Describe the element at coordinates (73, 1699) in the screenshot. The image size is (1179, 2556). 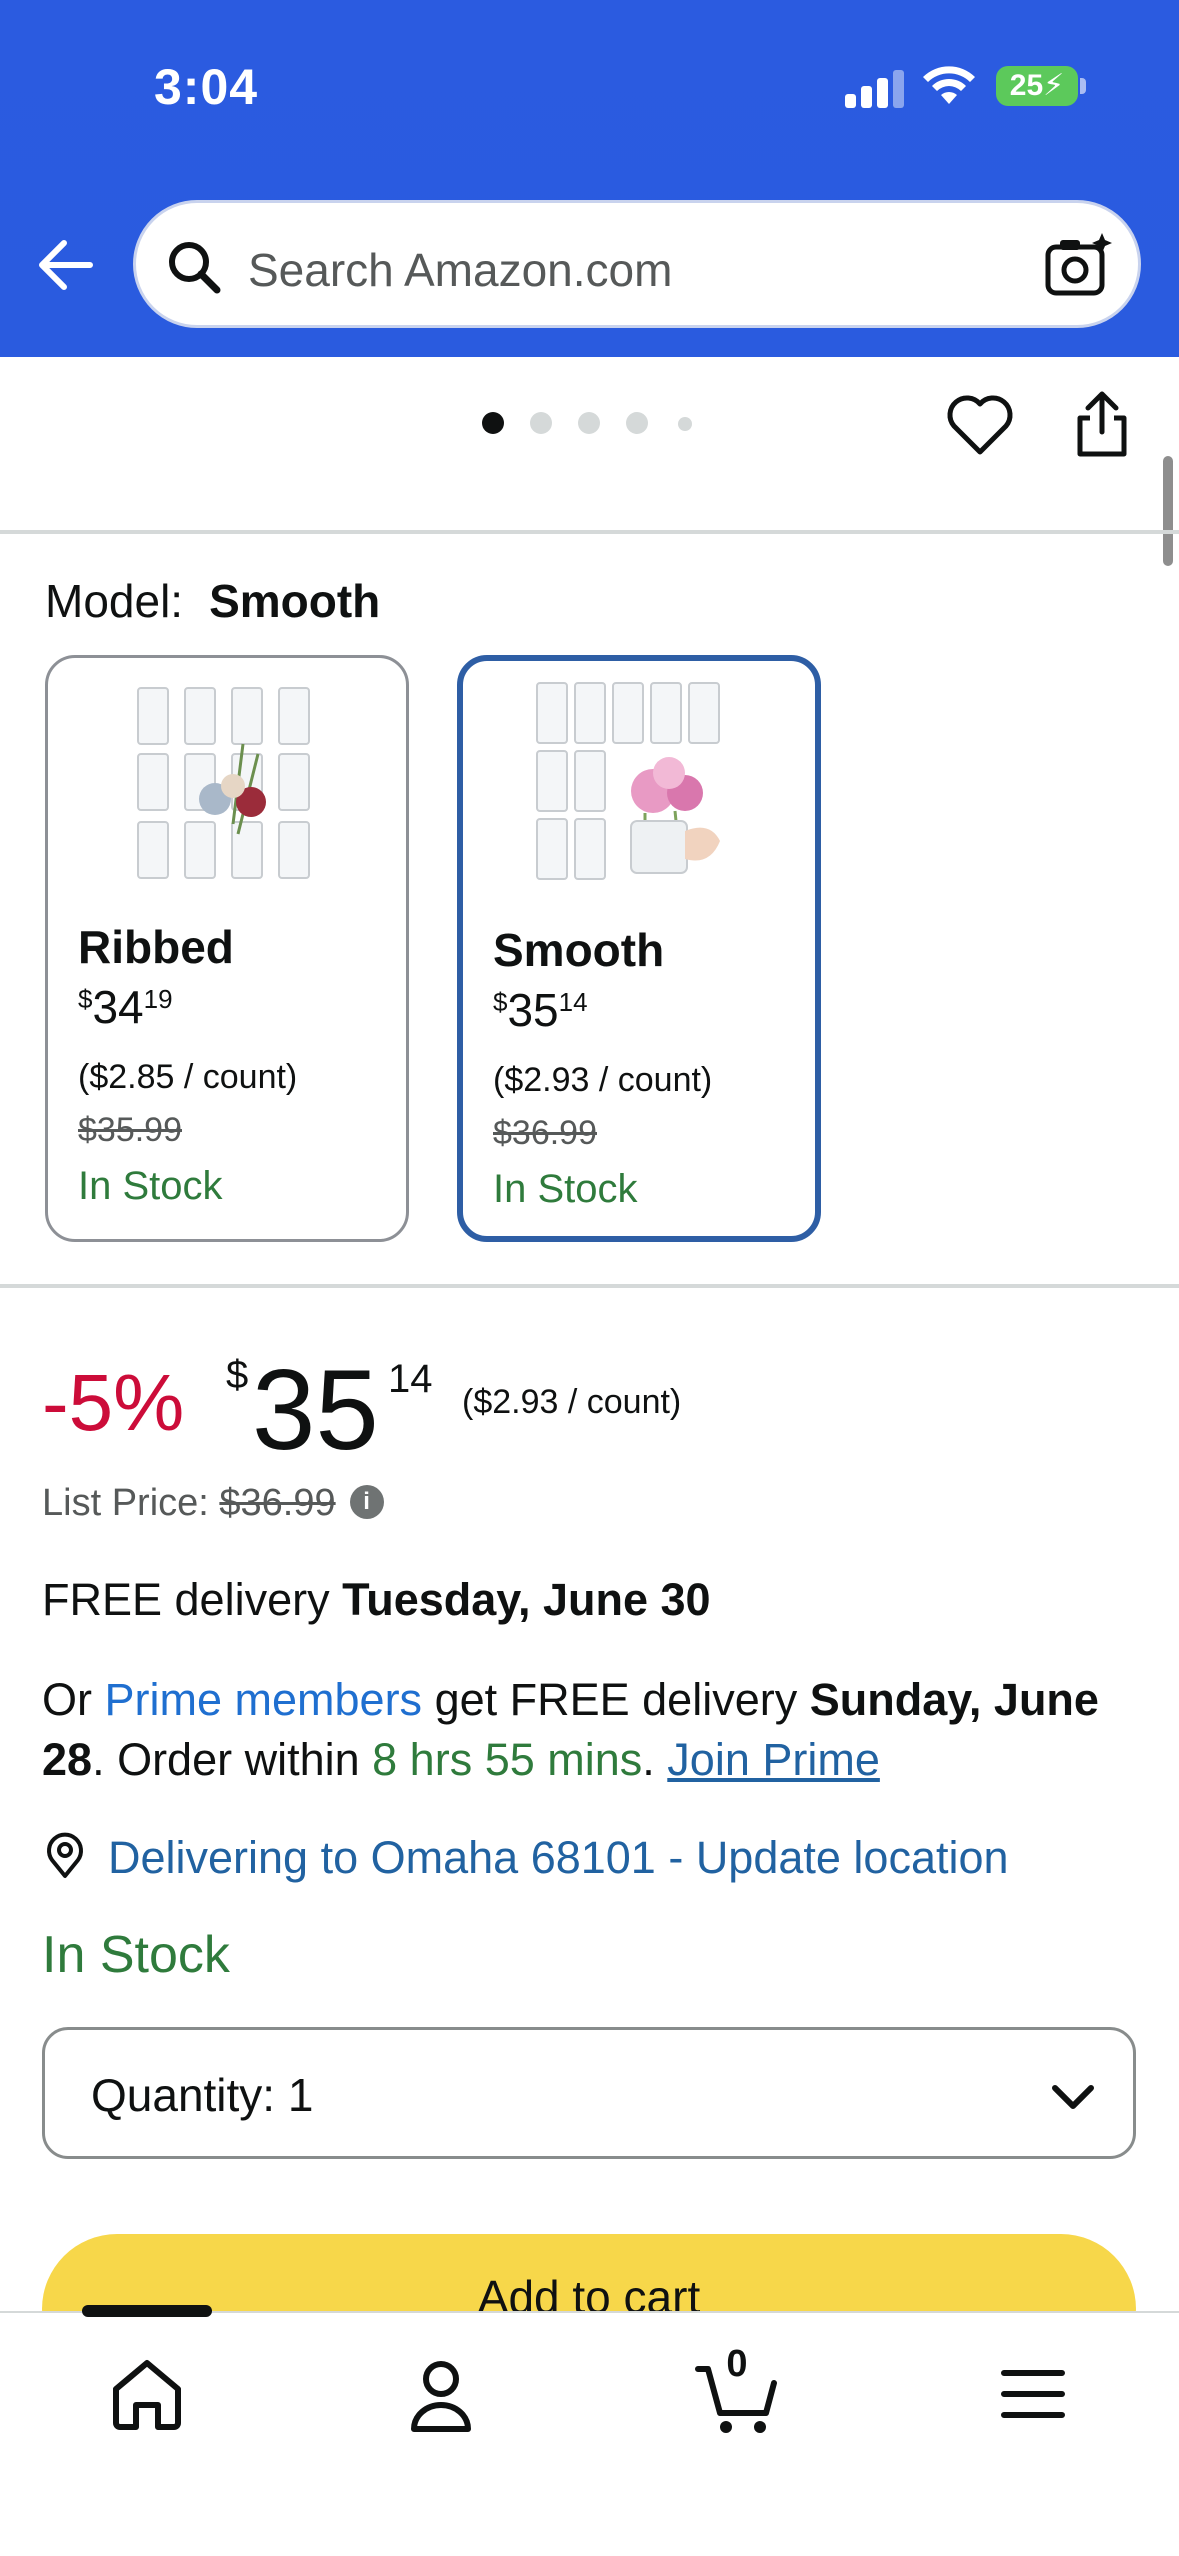
I see `prime-or: Or` at that location.